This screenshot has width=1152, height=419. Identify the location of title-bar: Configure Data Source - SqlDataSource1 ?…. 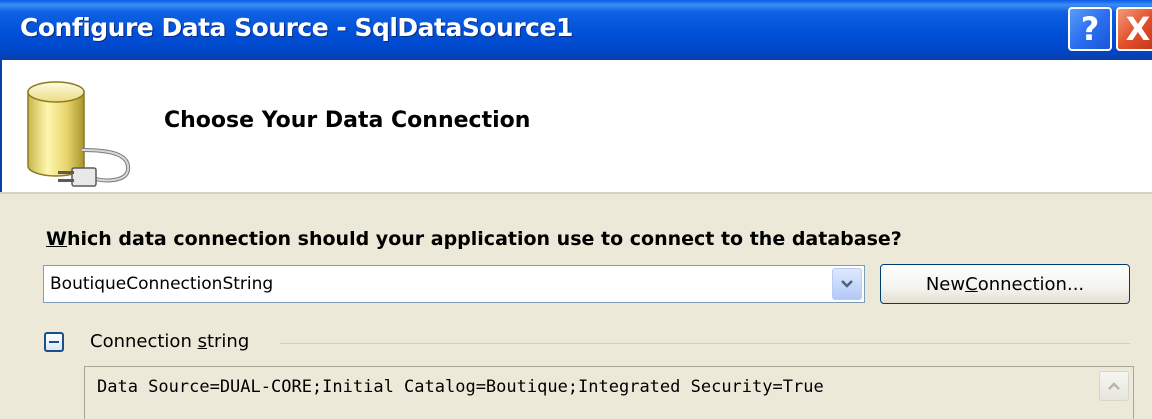
(576, 30).